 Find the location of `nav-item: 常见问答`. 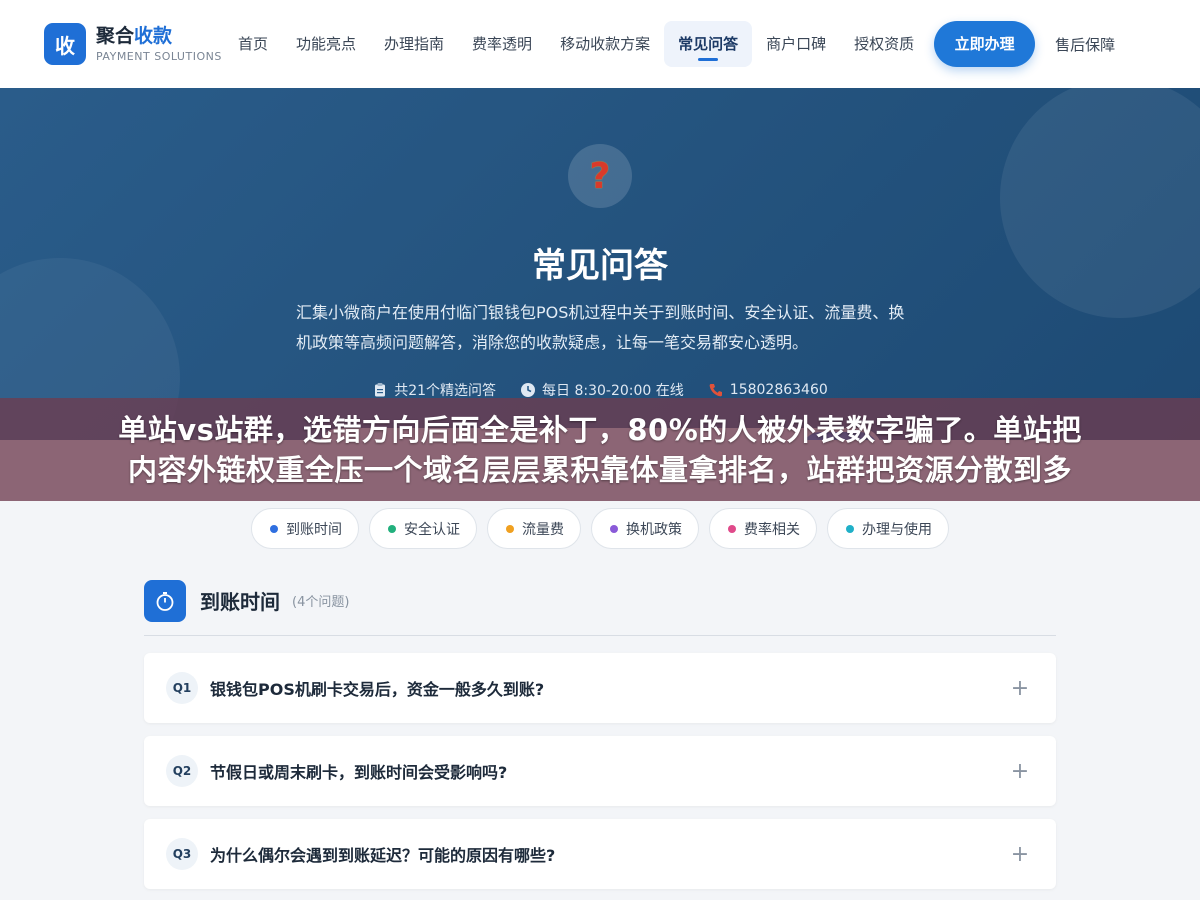

nav-item: 常见问答 is located at coordinates (708, 44).